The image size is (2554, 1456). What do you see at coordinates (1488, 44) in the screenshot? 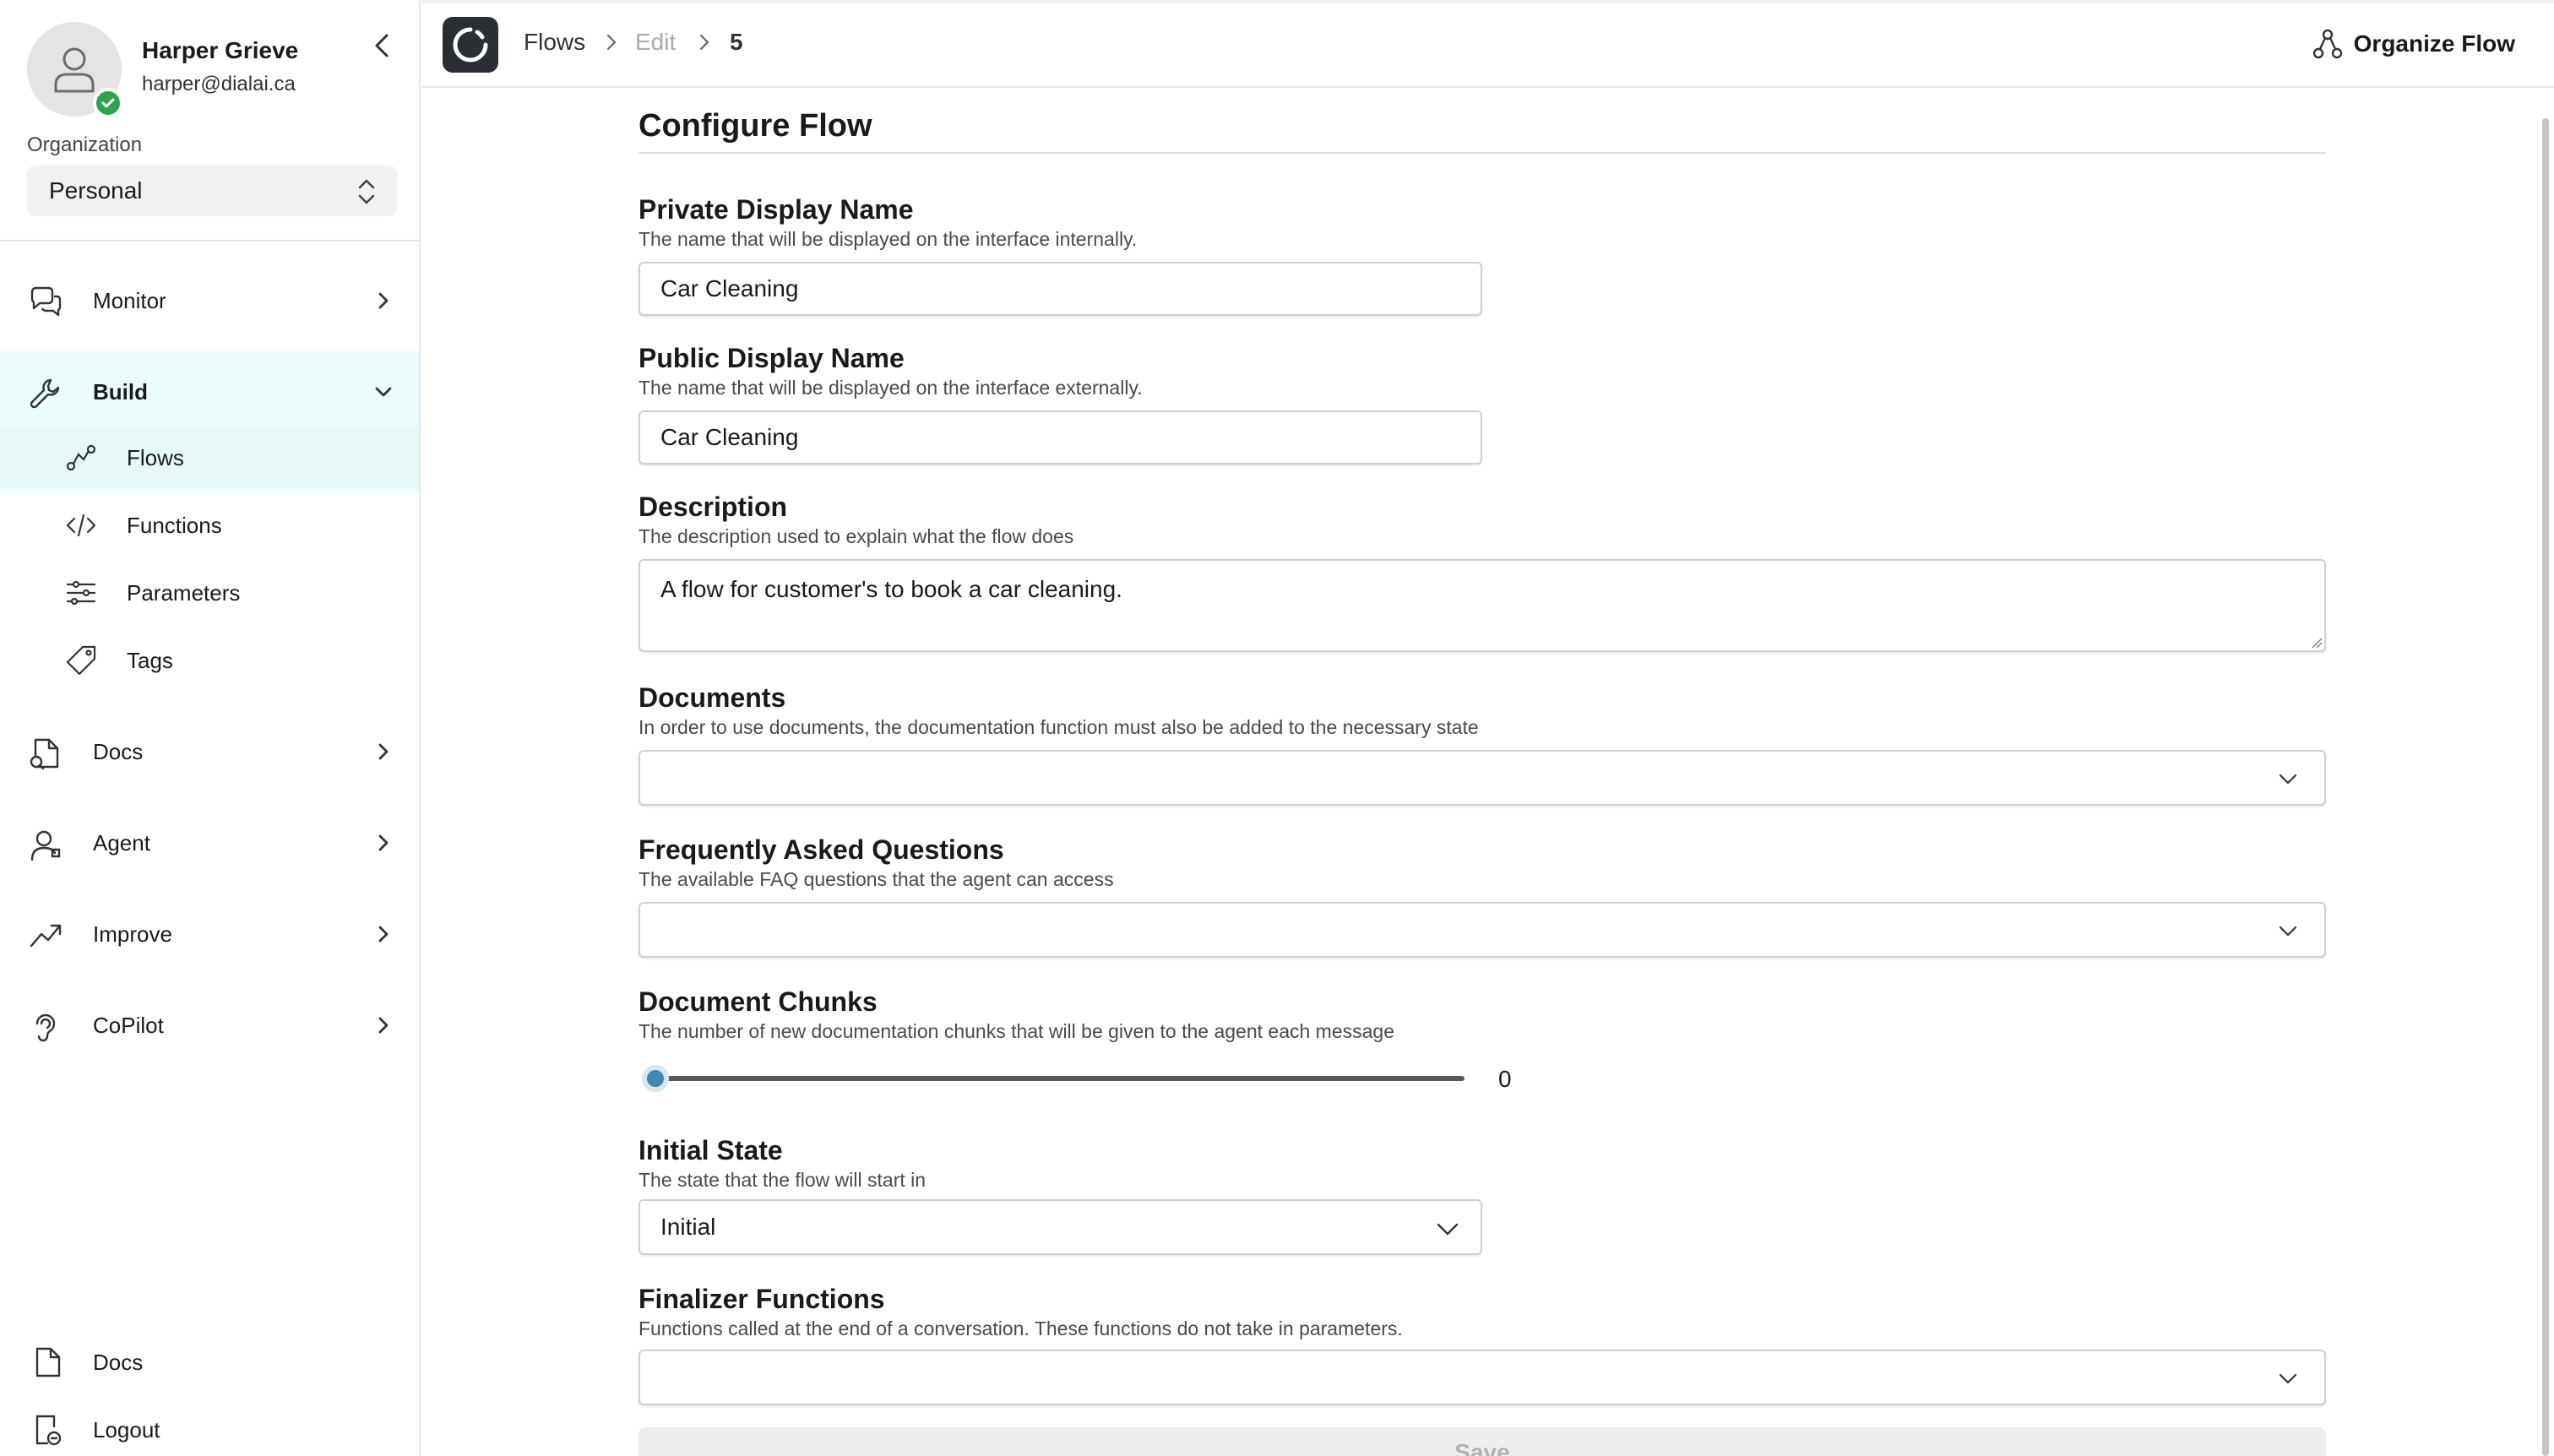
I see `top-header: Flows Edit 5 Organize Flow` at bounding box center [1488, 44].